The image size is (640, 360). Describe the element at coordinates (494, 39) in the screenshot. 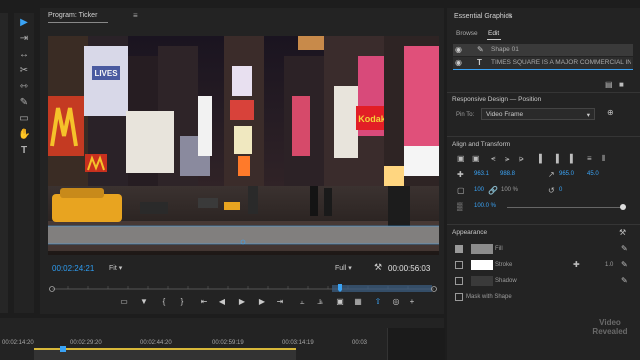

I see `active-tab-underline` at that location.